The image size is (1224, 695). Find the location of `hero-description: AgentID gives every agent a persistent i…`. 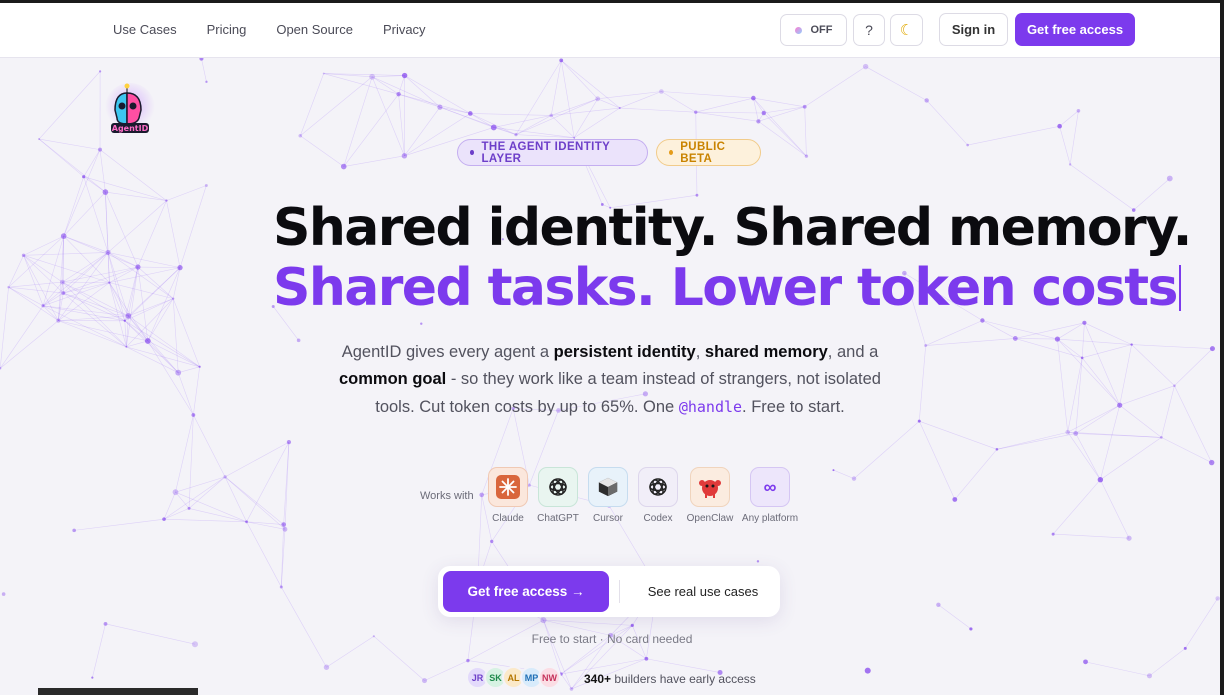

hero-description: AgentID gives every agent a persistent i… is located at coordinates (610, 380).